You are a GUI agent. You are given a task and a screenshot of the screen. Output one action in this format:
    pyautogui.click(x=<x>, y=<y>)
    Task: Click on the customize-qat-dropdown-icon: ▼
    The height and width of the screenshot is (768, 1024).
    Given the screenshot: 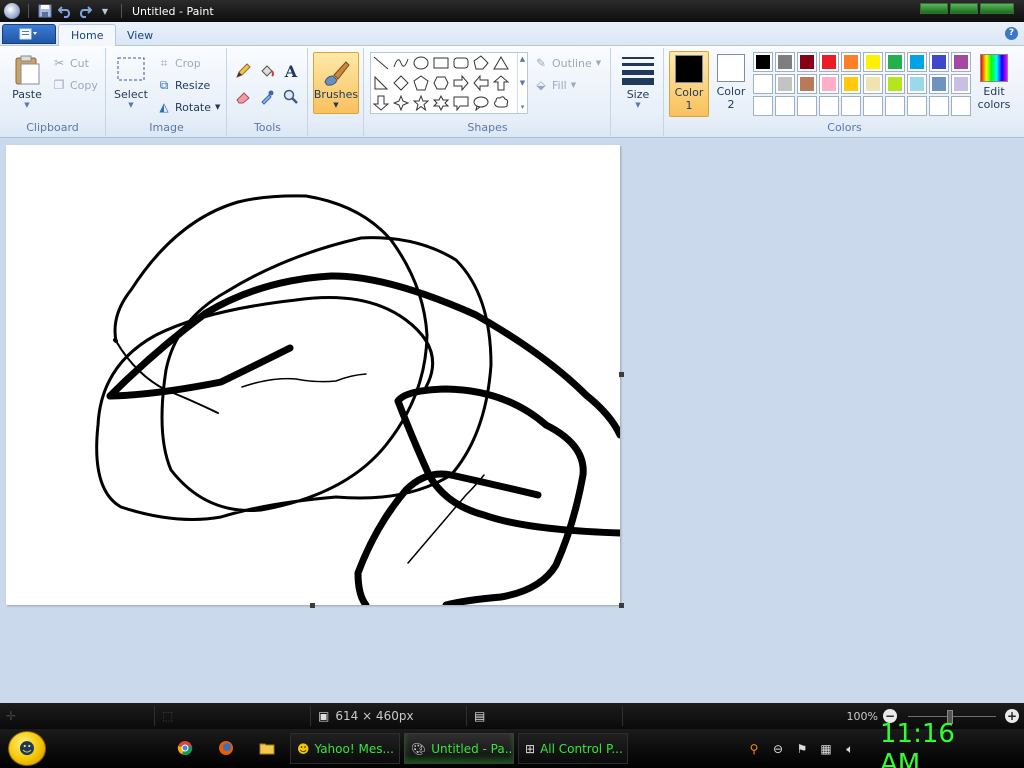 What is the action you would take?
    pyautogui.click(x=105, y=11)
    